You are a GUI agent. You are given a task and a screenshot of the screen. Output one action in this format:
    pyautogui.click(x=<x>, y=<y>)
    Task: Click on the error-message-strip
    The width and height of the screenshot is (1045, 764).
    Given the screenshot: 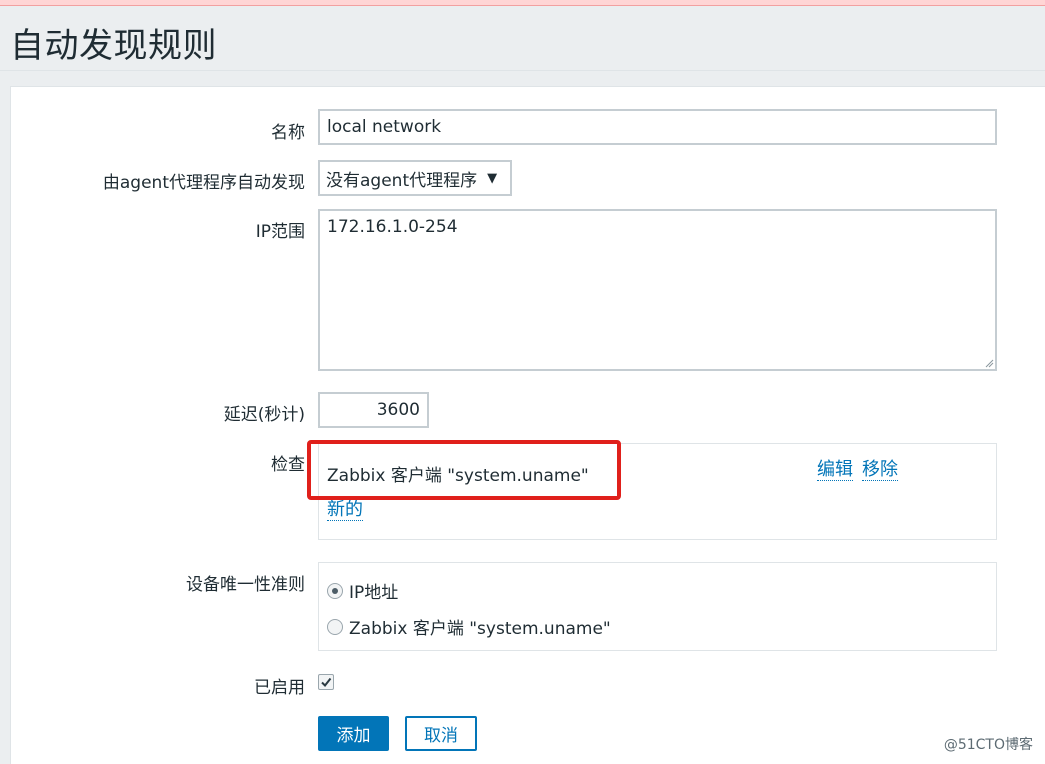 What is the action you would take?
    pyautogui.click(x=522, y=3)
    